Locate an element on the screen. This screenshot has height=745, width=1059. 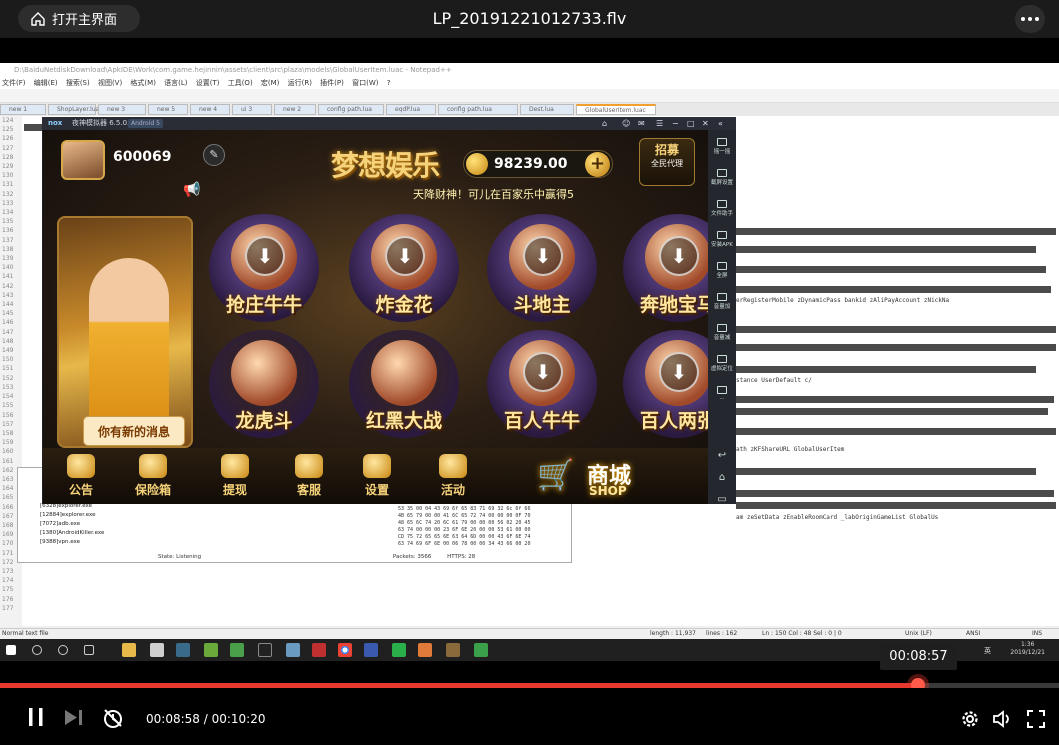
recent-apps-icon: ▭ is located at coordinates (722, 499).